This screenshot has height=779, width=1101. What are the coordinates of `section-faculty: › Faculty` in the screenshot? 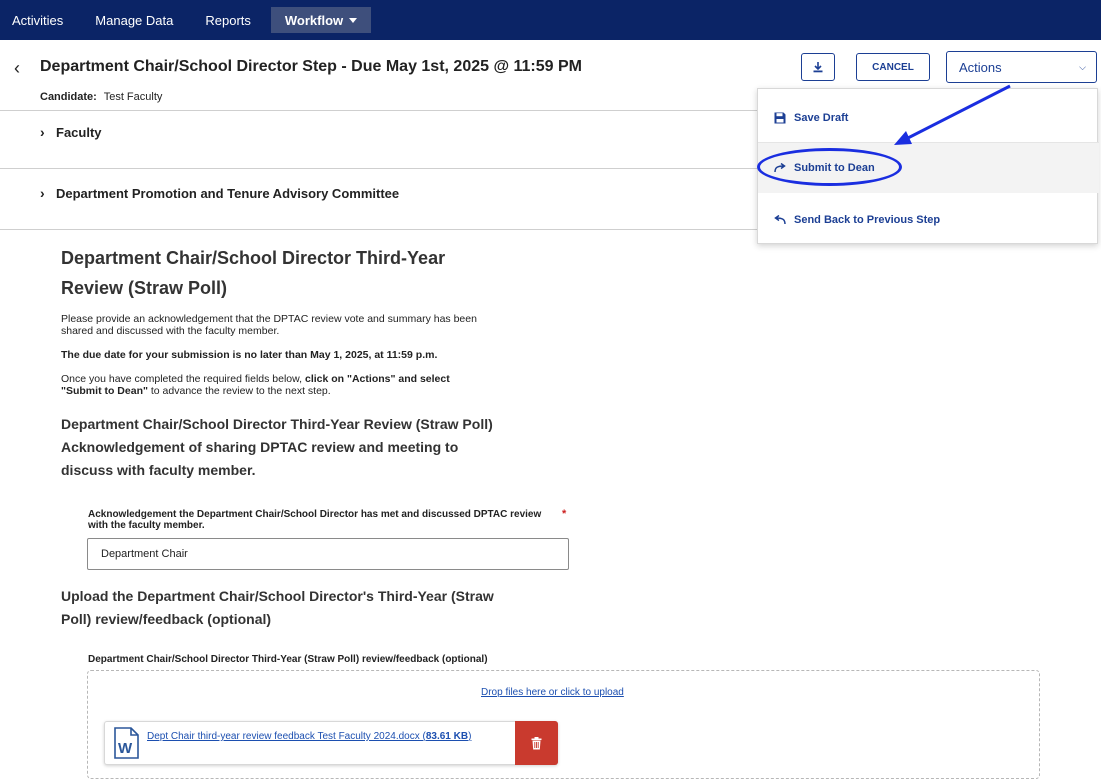 It's located at (71, 132).